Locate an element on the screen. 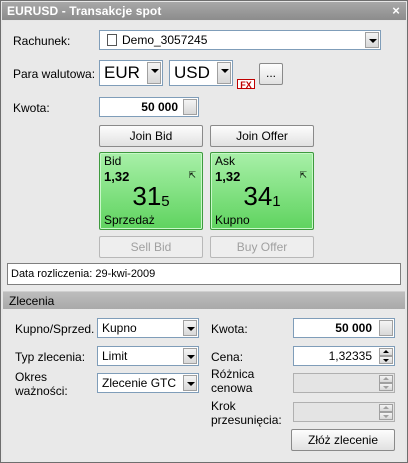  order-side-label: Kupno/Sprzed. is located at coordinates (55, 329).